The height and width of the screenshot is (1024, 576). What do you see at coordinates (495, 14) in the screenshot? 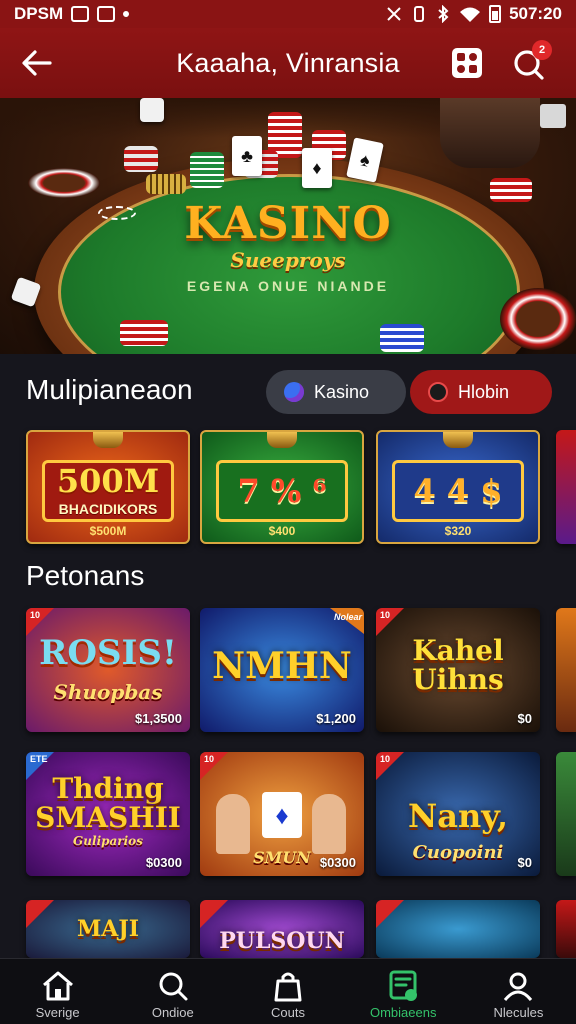
I see `battery-icon` at bounding box center [495, 14].